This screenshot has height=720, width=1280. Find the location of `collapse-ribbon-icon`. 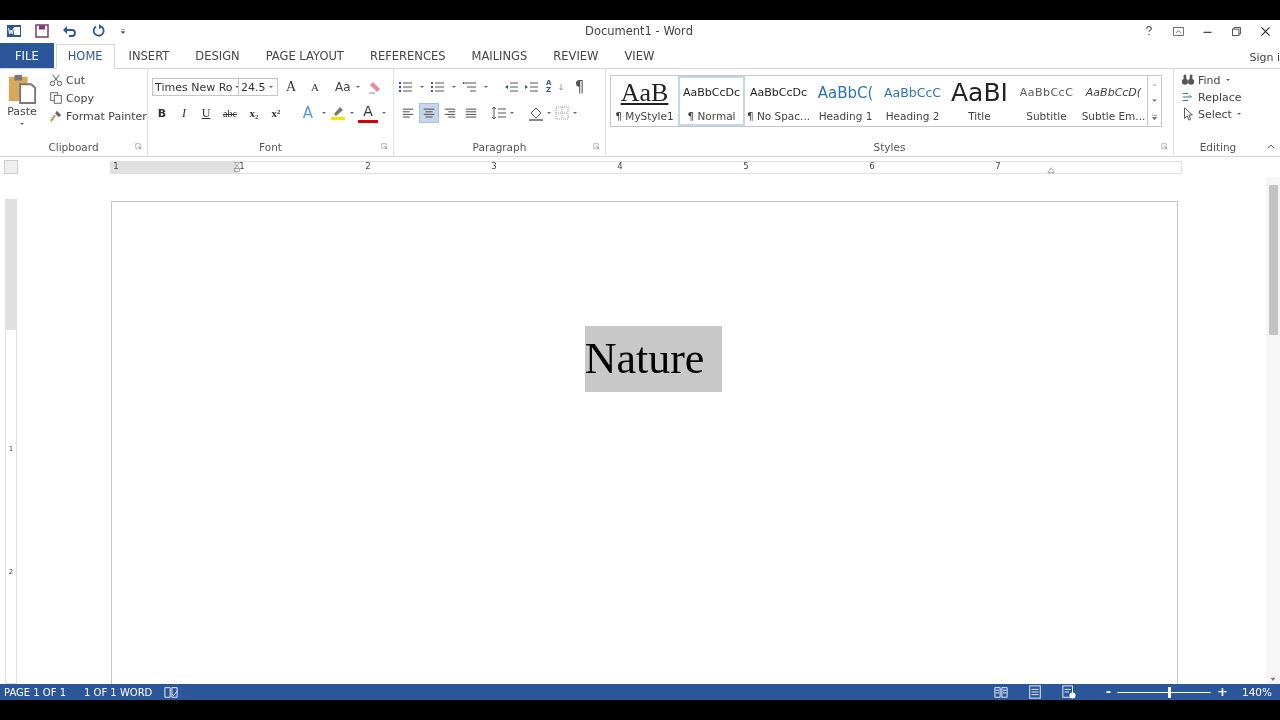

collapse-ribbon-icon is located at coordinates (1271, 147).